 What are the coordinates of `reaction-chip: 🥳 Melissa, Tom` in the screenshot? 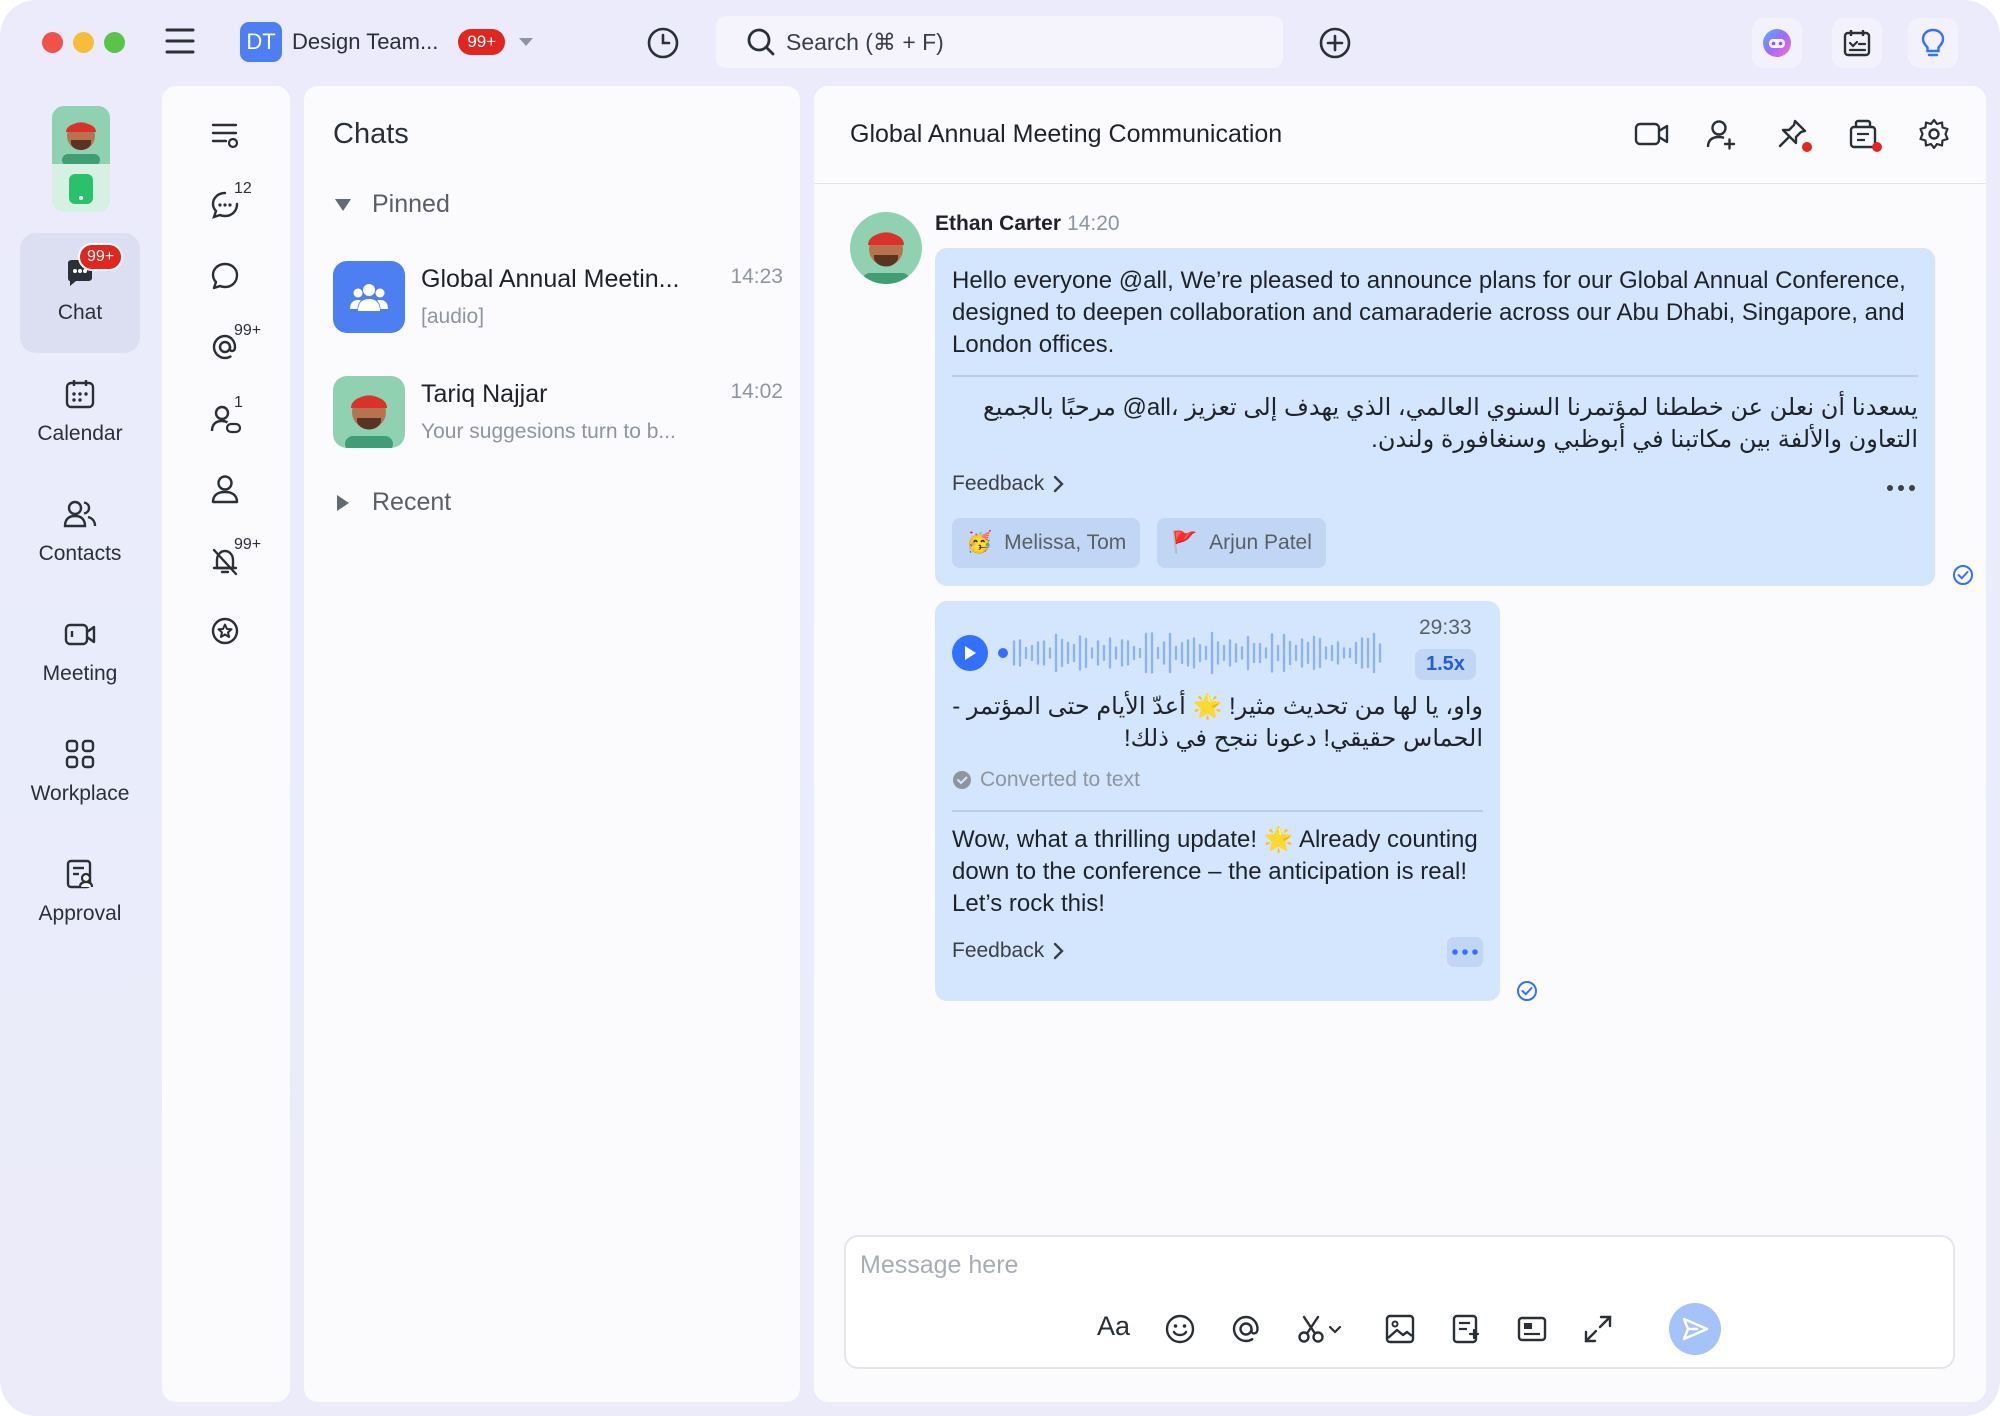 It's located at (1046, 543).